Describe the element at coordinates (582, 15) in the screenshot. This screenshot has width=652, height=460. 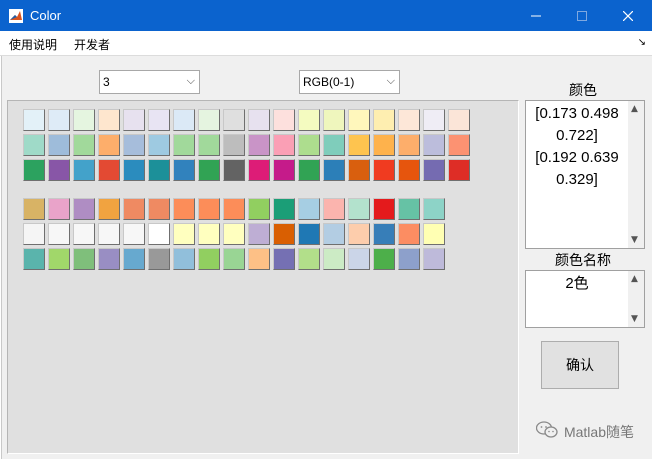
I see `maximize-button` at that location.